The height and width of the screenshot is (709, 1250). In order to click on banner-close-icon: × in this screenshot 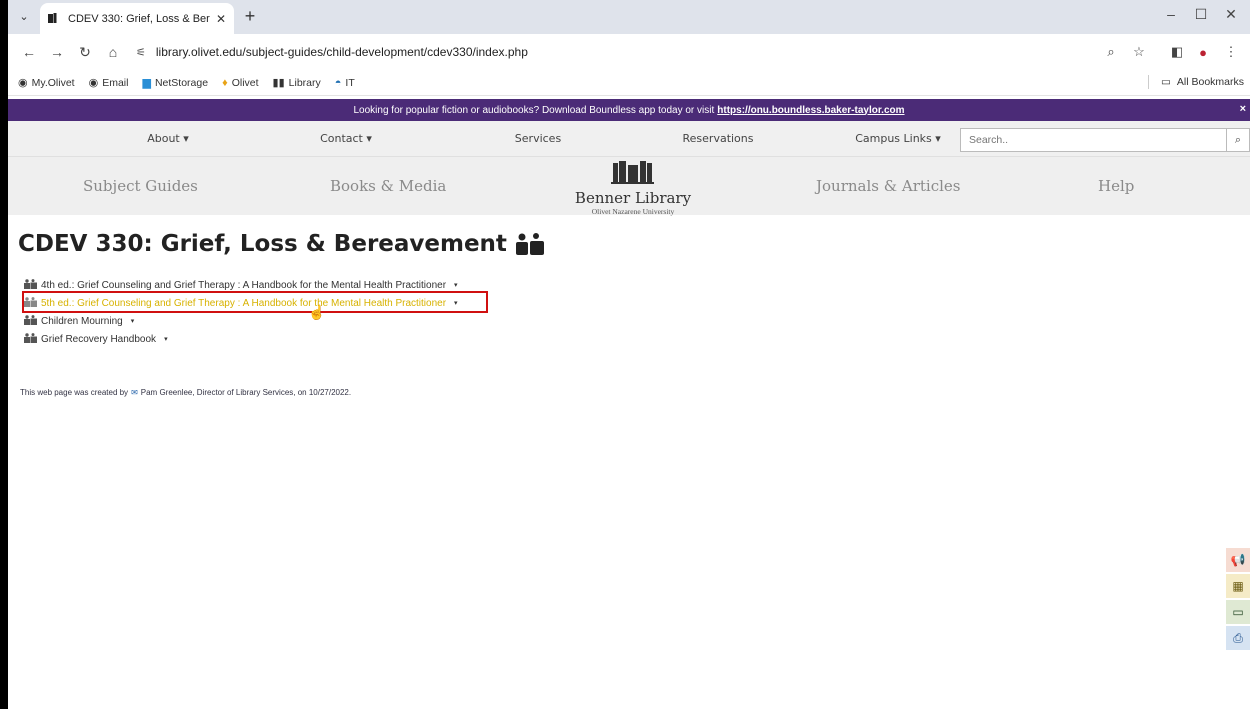, I will do `click(1243, 109)`.